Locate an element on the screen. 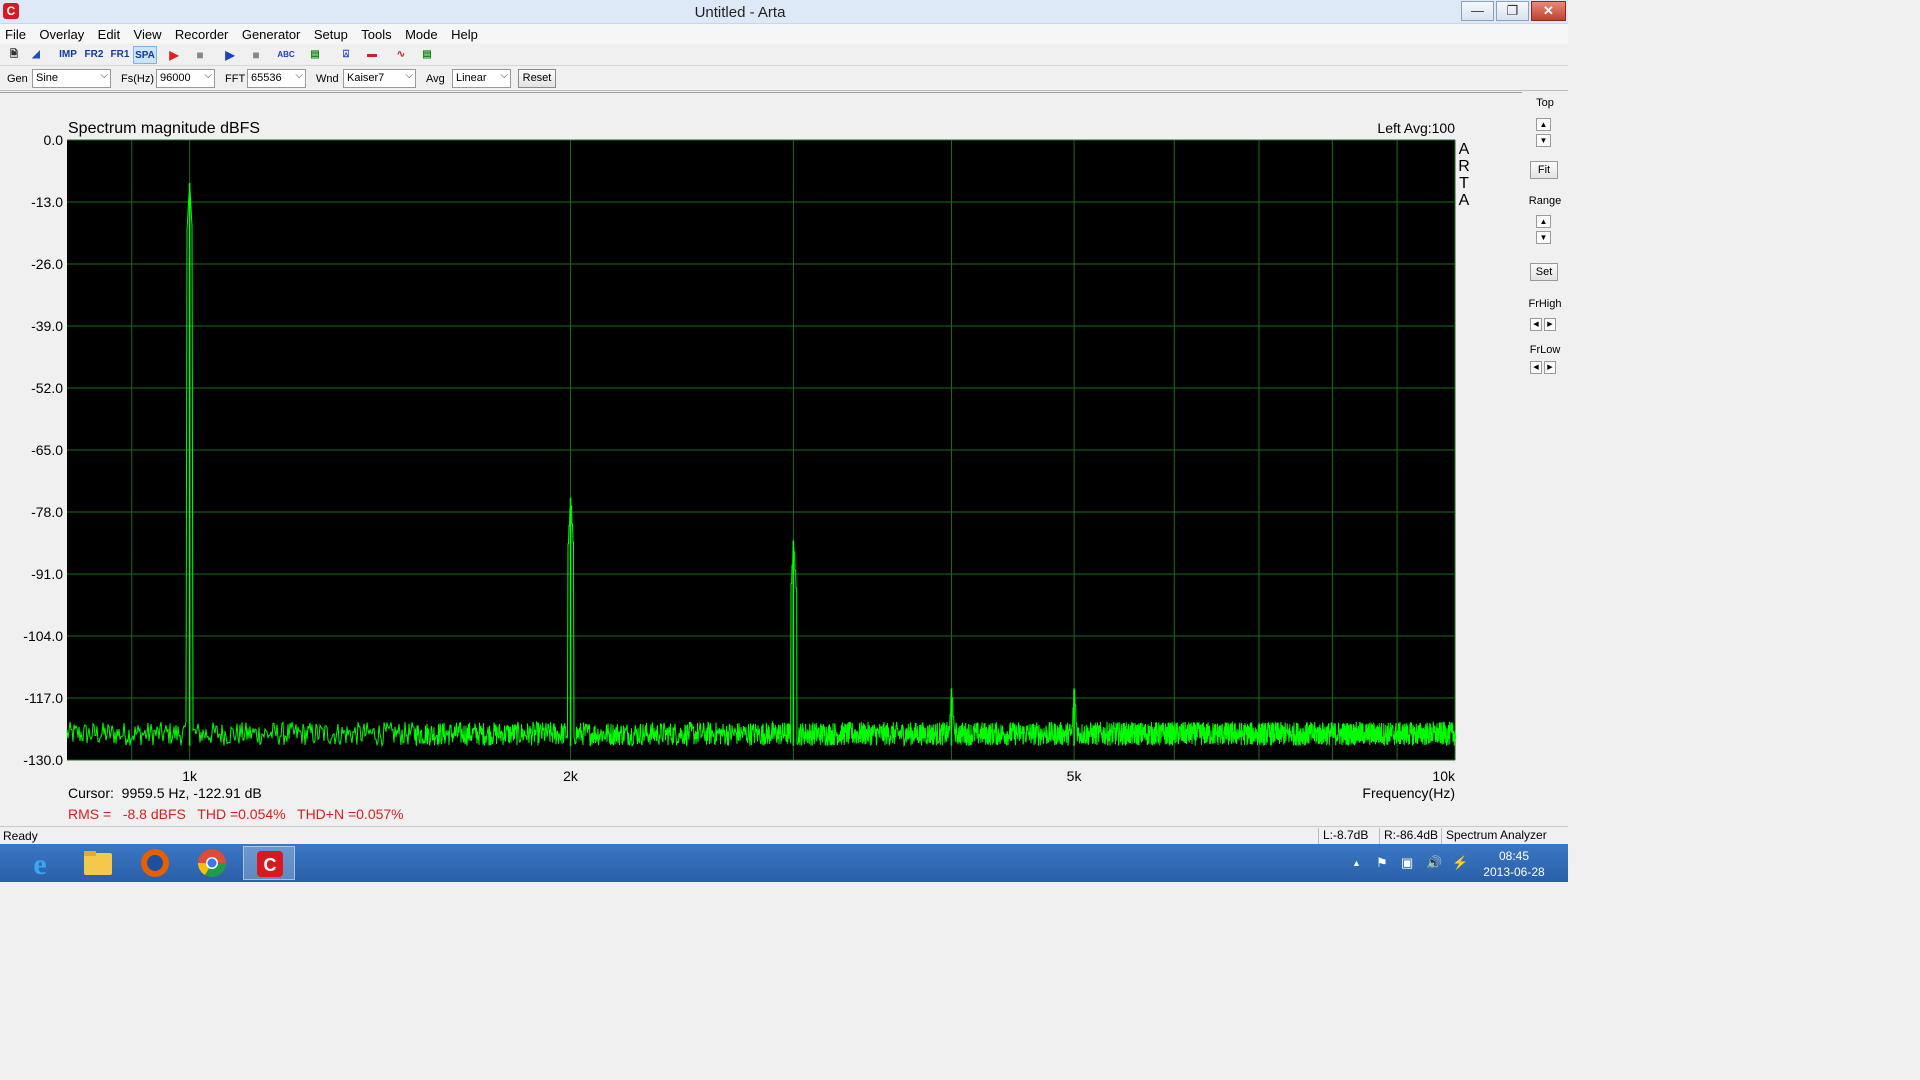  file-explorer-icon is located at coordinates (98, 863).